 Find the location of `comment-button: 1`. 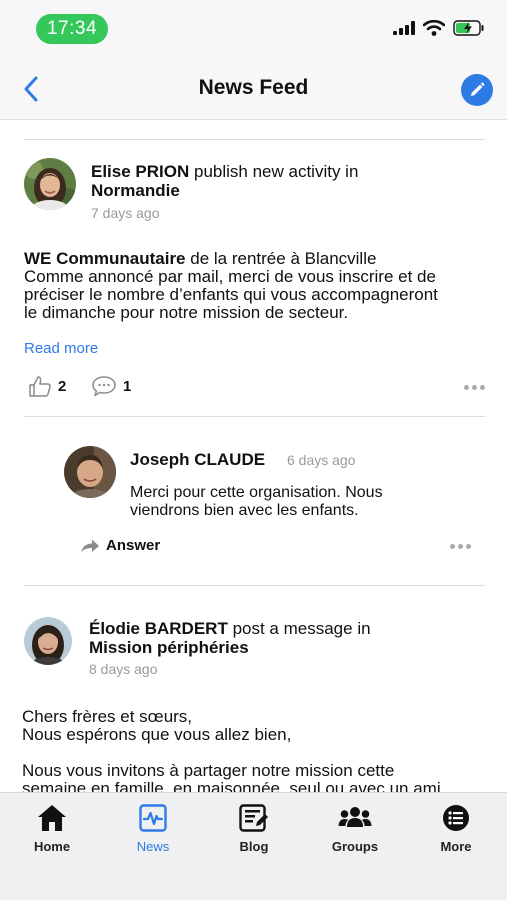

comment-button: 1 is located at coordinates (111, 386).